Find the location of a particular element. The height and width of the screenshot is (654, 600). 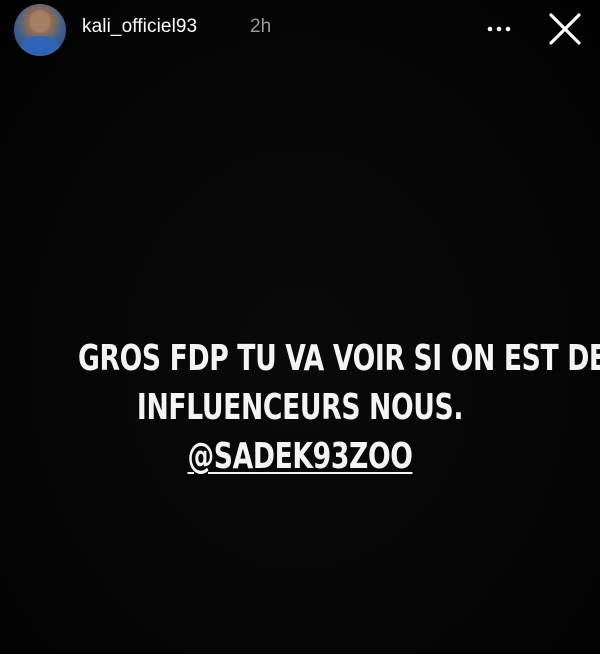

close-x-icon is located at coordinates (565, 29).